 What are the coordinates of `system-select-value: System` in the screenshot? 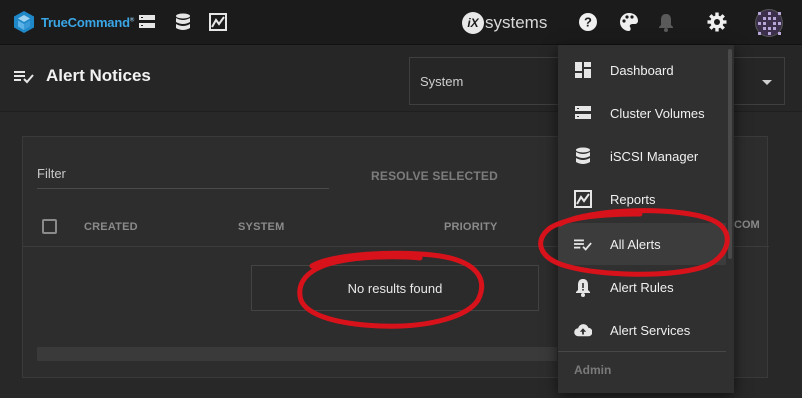 It's located at (442, 81).